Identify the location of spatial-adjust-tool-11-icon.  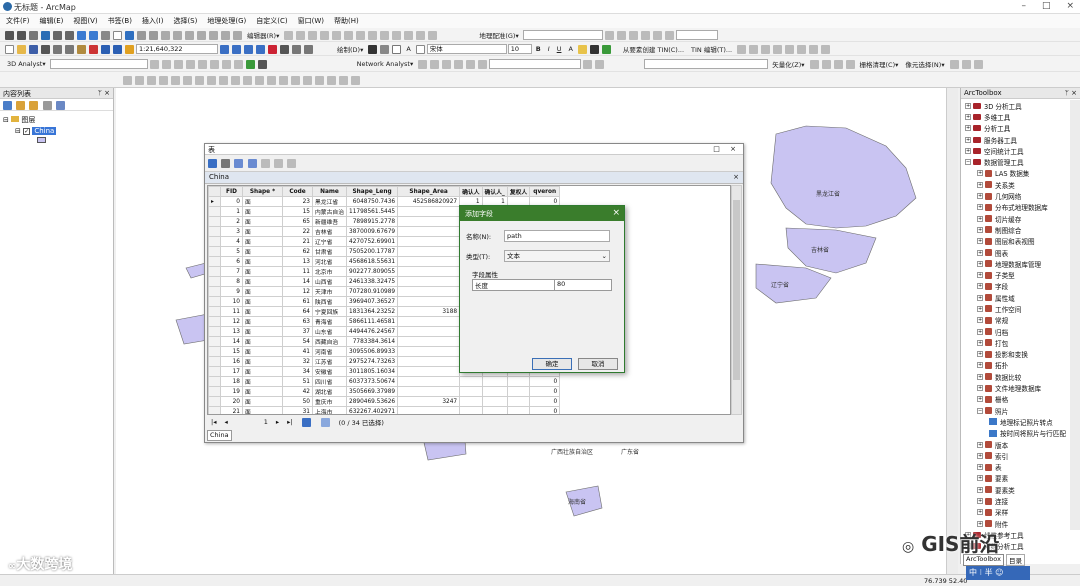
(247, 80).